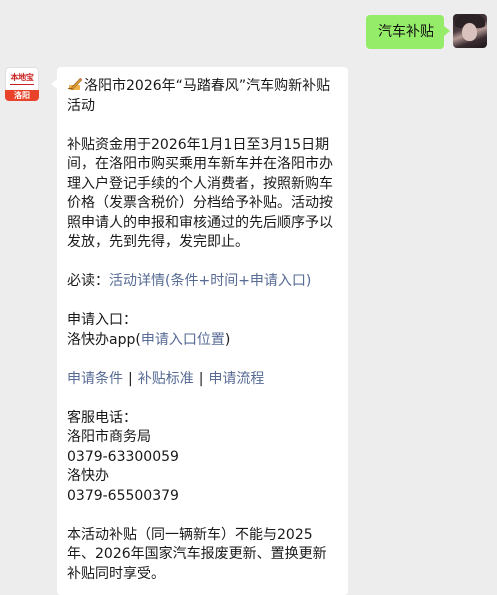 The height and width of the screenshot is (595, 497). Describe the element at coordinates (102, 417) in the screenshot. I see `service-label: 客服电话：` at that location.